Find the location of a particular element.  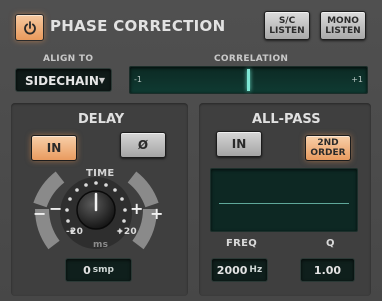

second-order-button: 2ND ORDER is located at coordinates (328, 148).